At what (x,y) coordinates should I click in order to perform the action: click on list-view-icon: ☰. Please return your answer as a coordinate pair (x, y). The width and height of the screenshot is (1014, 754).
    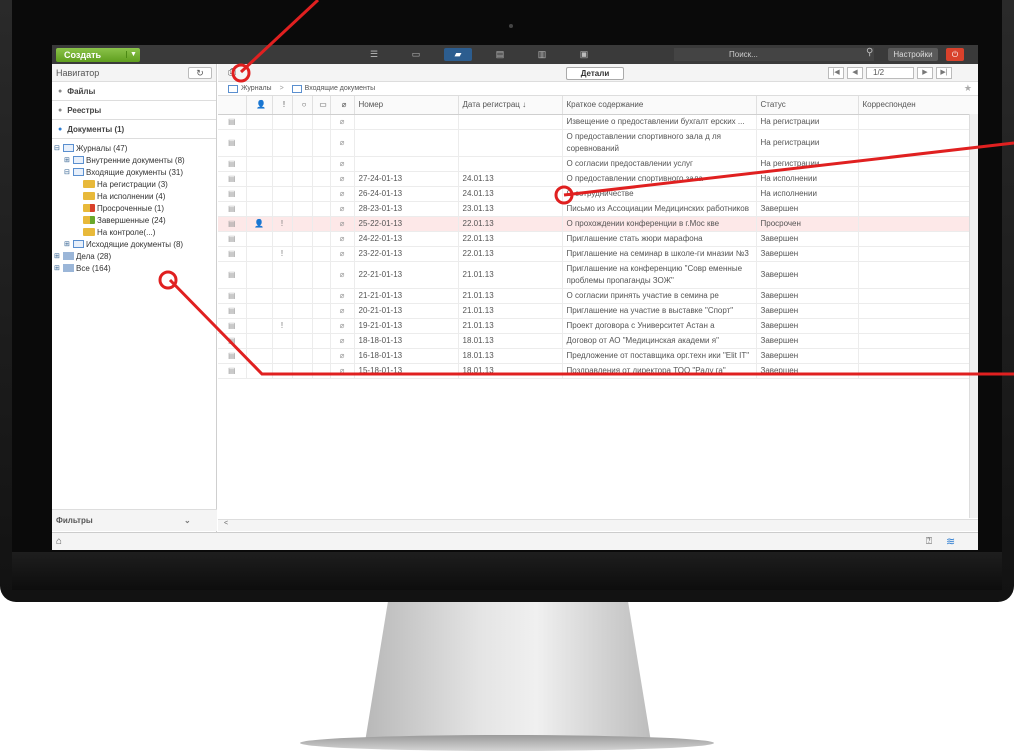
    Looking at the image, I should click on (374, 54).